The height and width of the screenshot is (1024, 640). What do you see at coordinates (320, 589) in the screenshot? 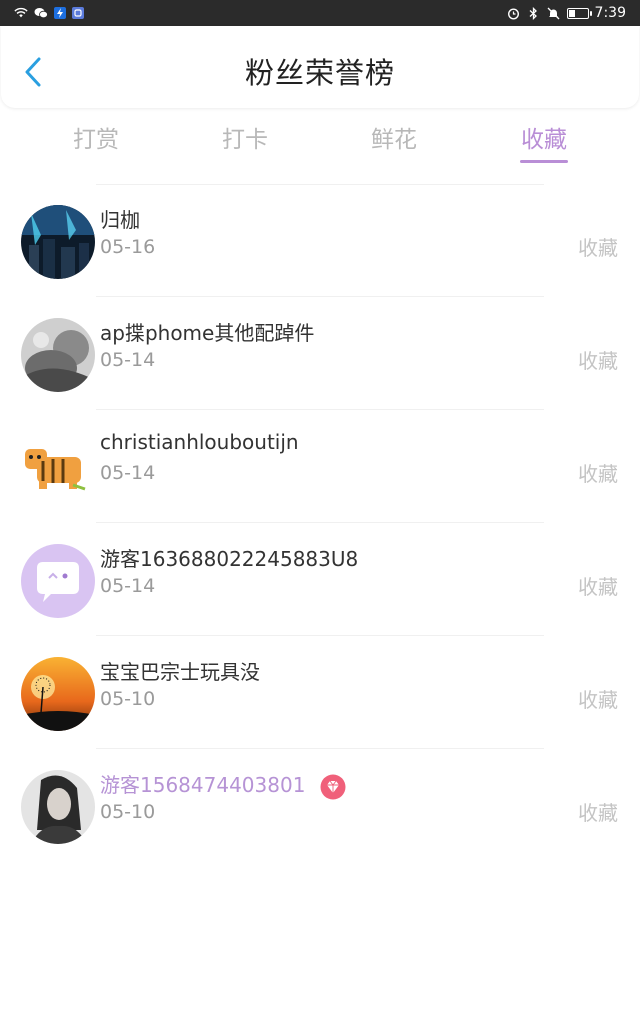
I see `list-item: 游客163688022245883U8 05-14 收藏` at bounding box center [320, 589].